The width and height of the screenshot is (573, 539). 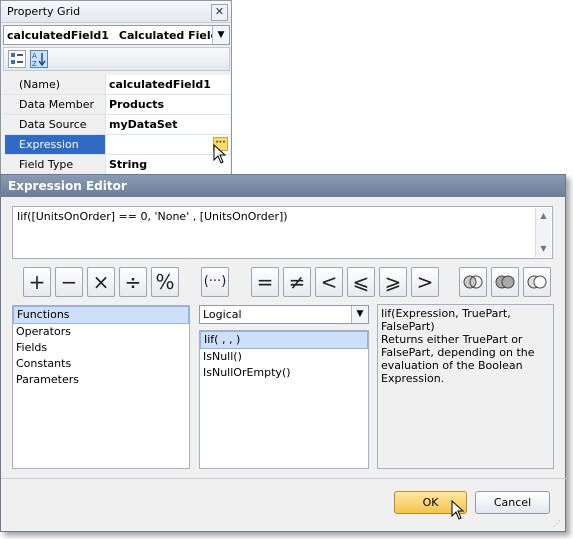 I want to click on logical-not-button, so click(x=537, y=282).